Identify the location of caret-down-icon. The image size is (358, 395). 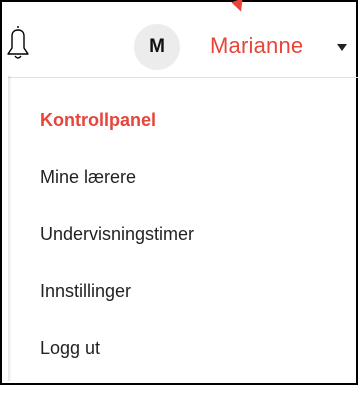
(342, 47).